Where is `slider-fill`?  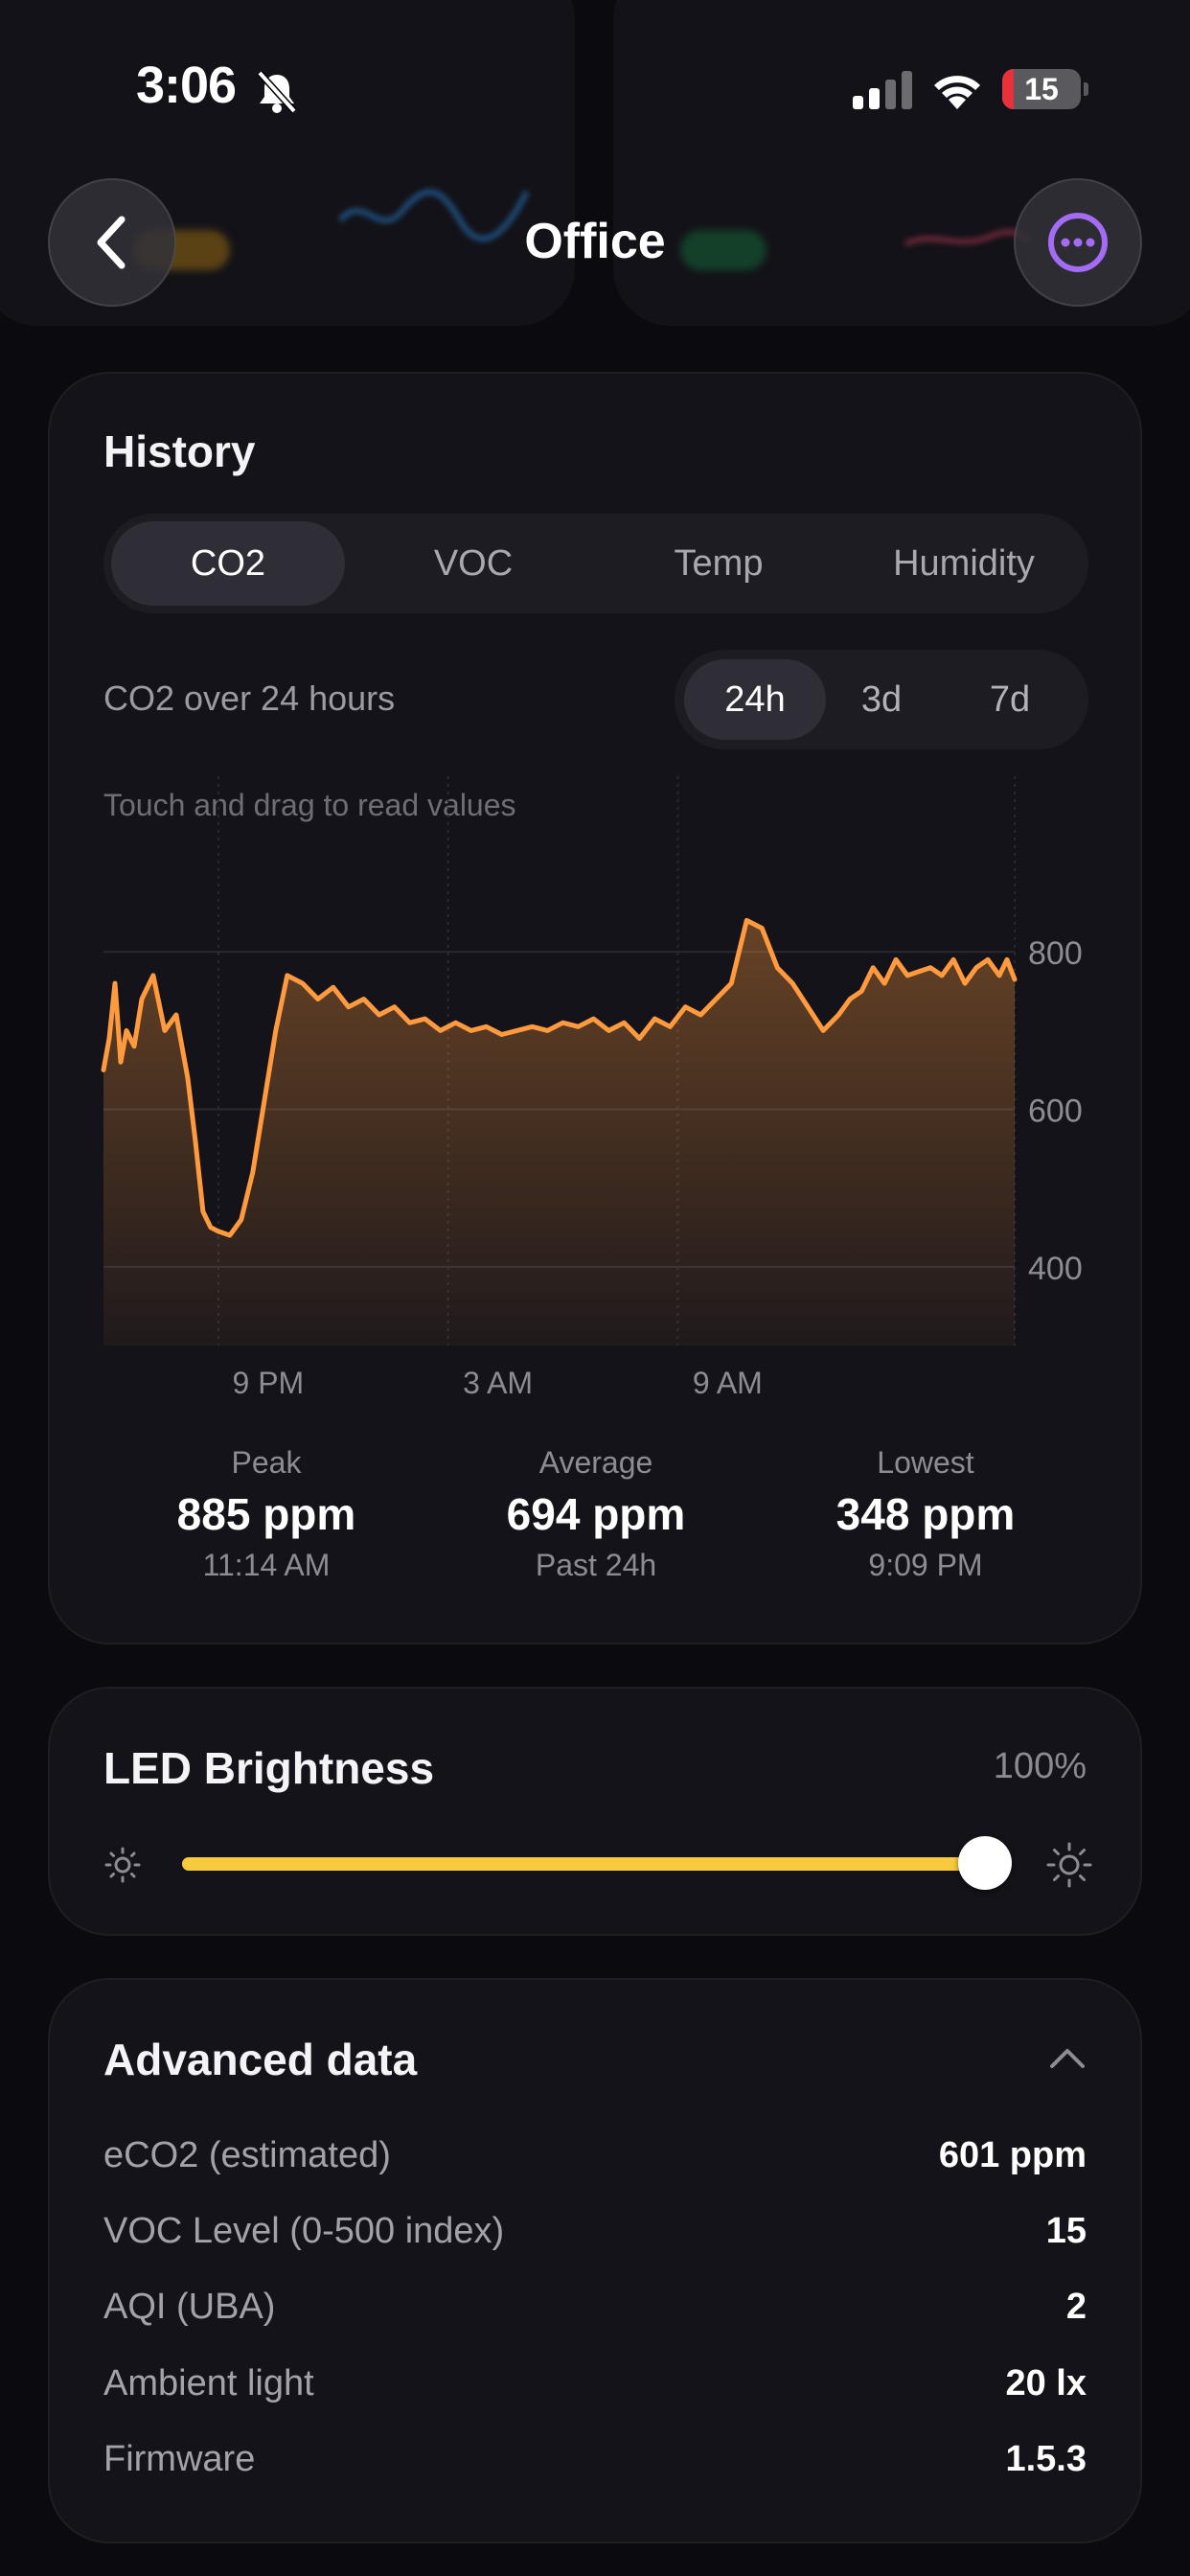 slider-fill is located at coordinates (584, 1864).